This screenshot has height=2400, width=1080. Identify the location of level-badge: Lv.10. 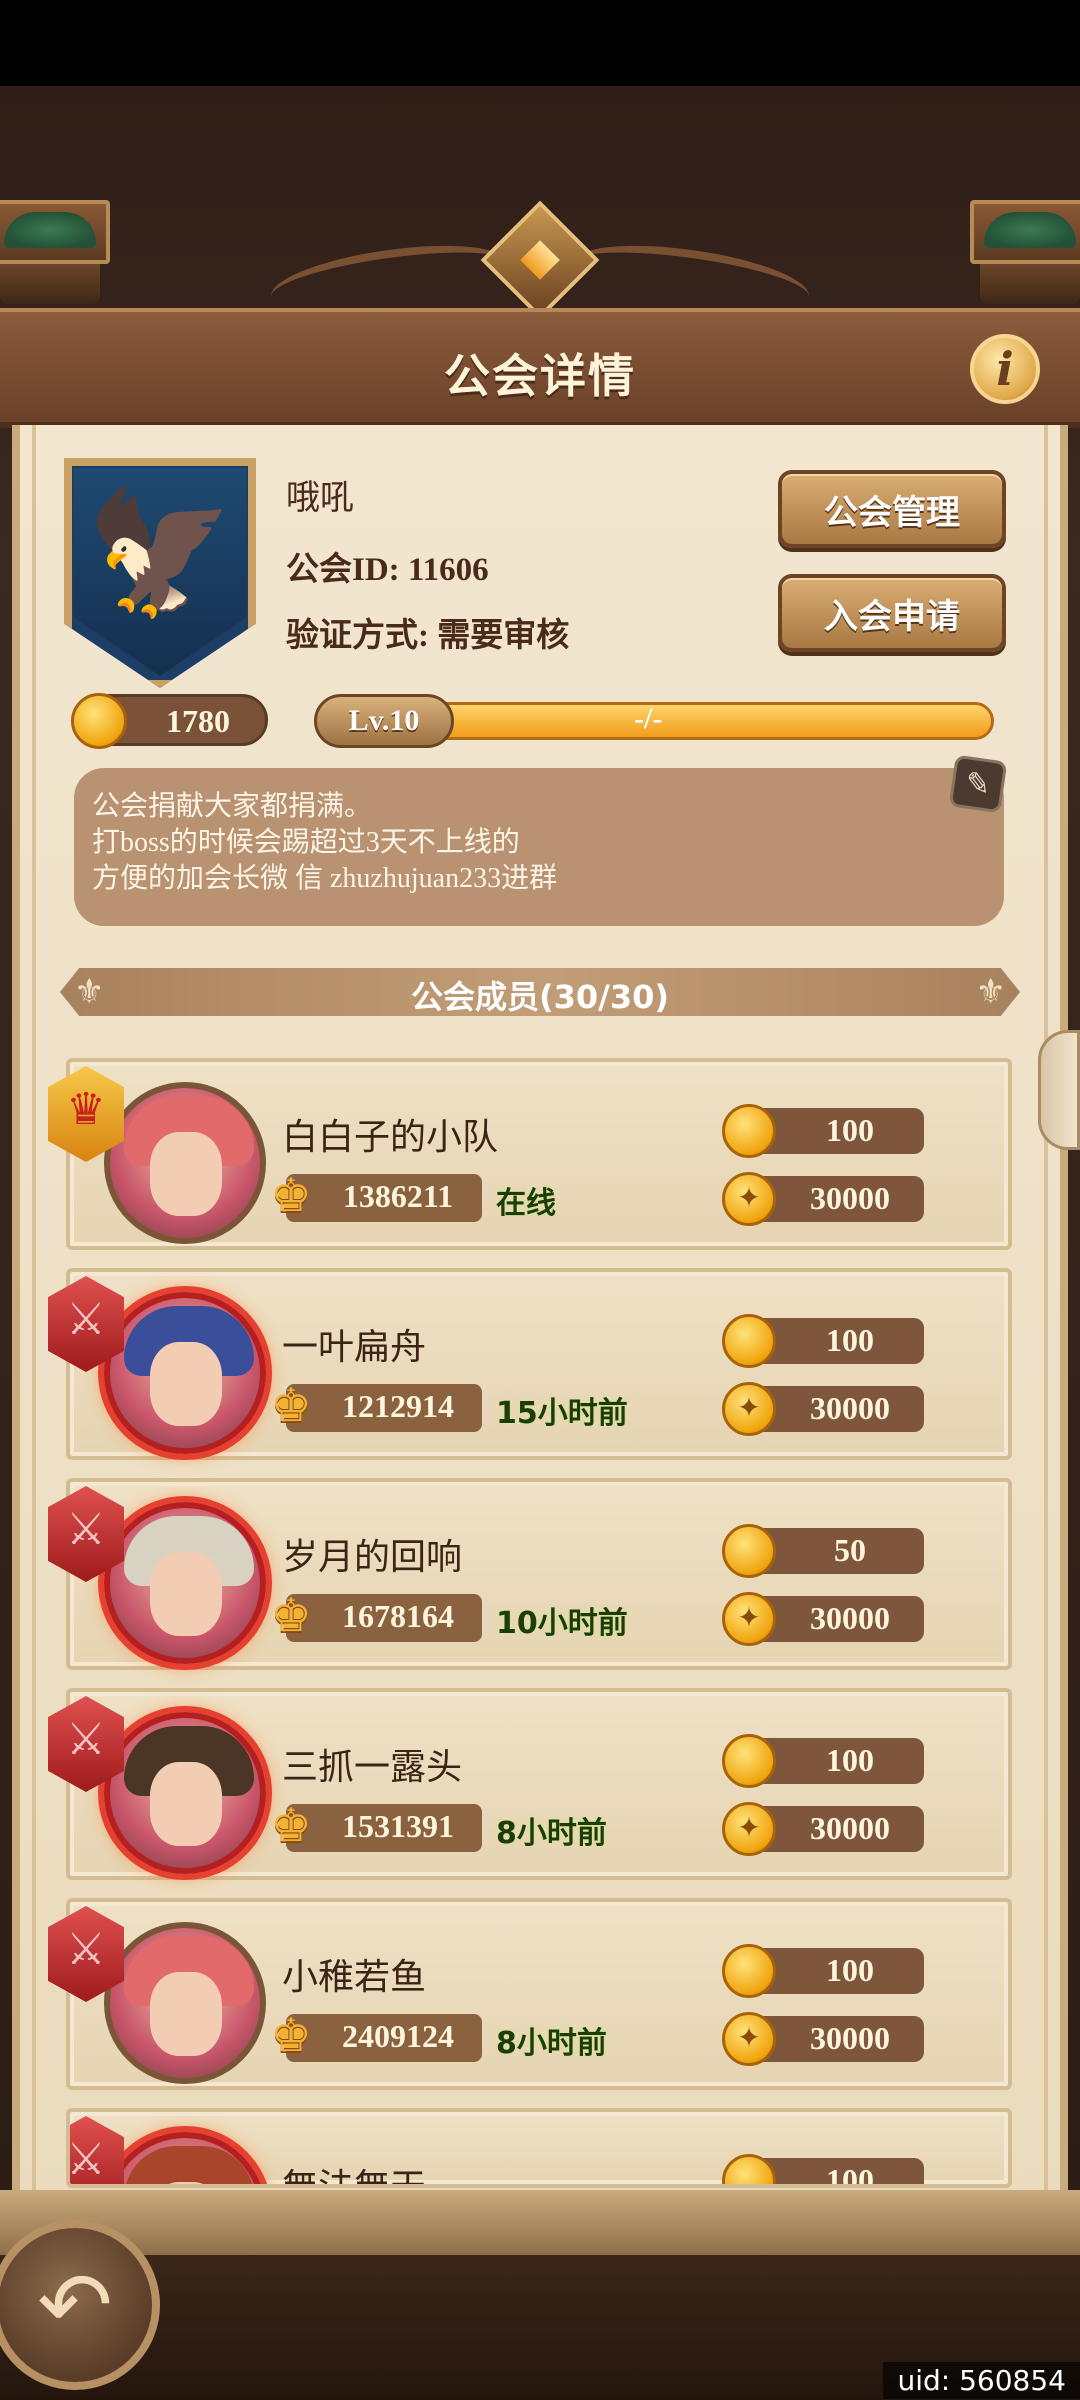
(384, 721).